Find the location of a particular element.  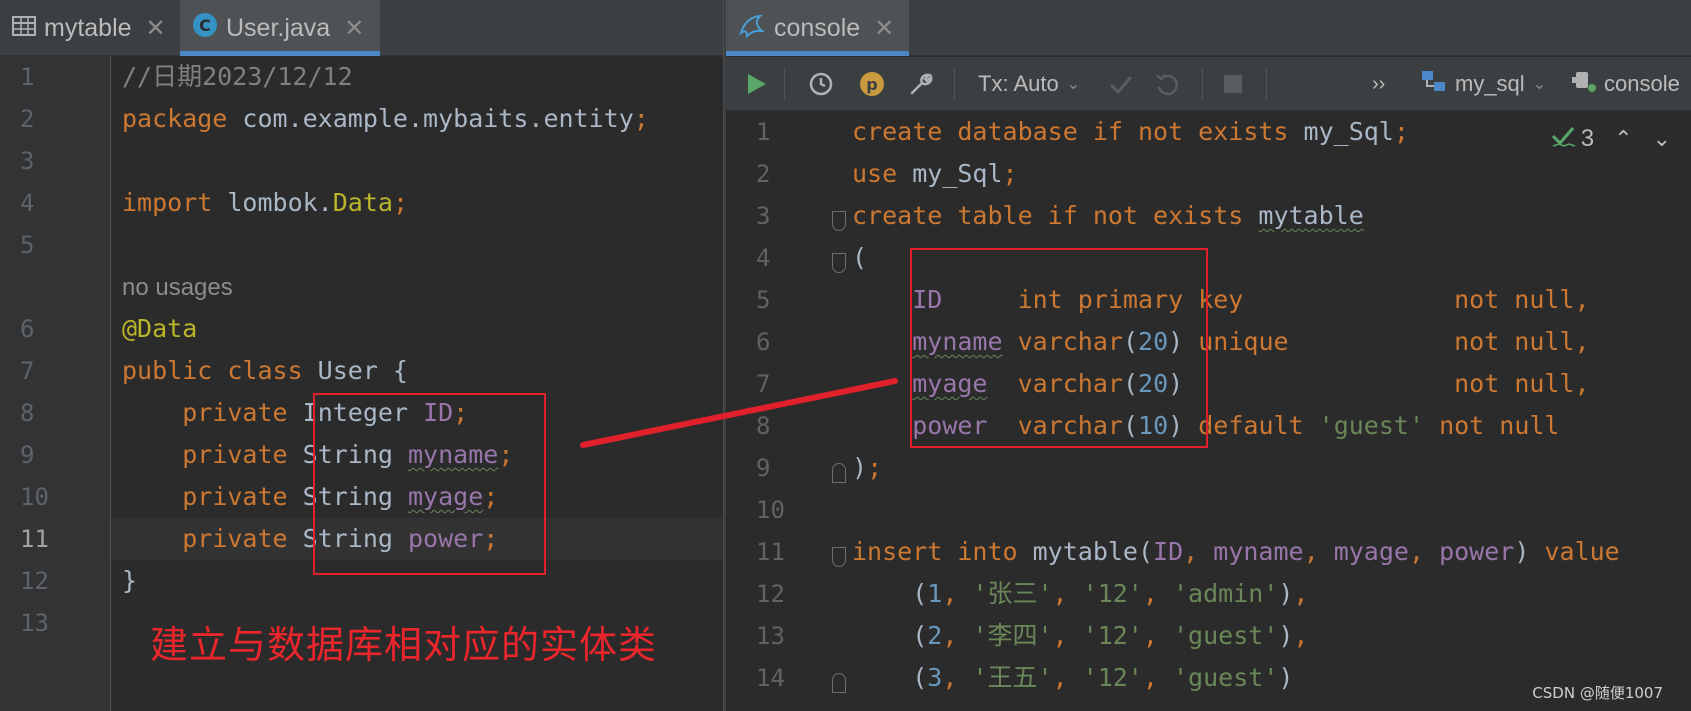

connector-arrow is located at coordinates (739, 413).